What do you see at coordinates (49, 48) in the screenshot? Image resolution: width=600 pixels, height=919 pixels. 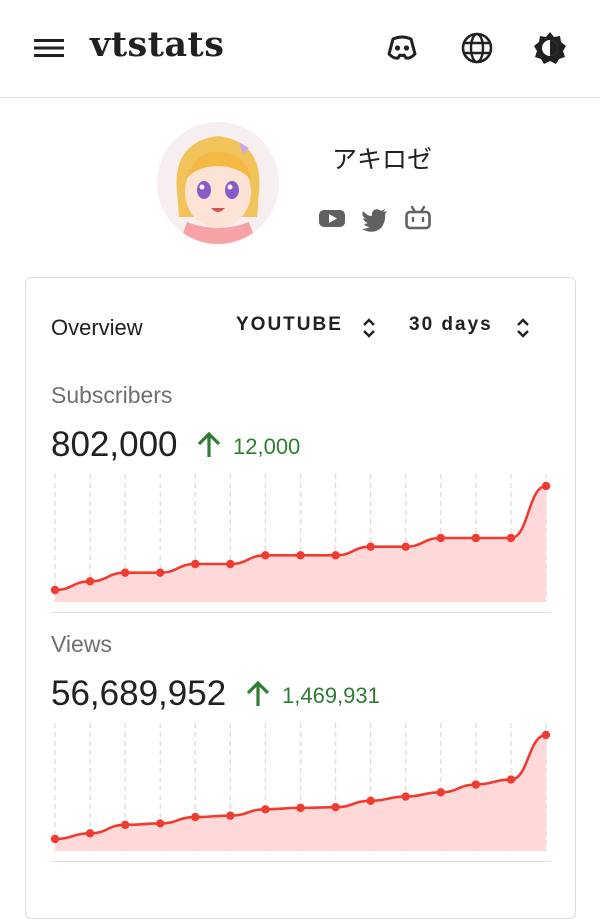 I see `menu-icon` at bounding box center [49, 48].